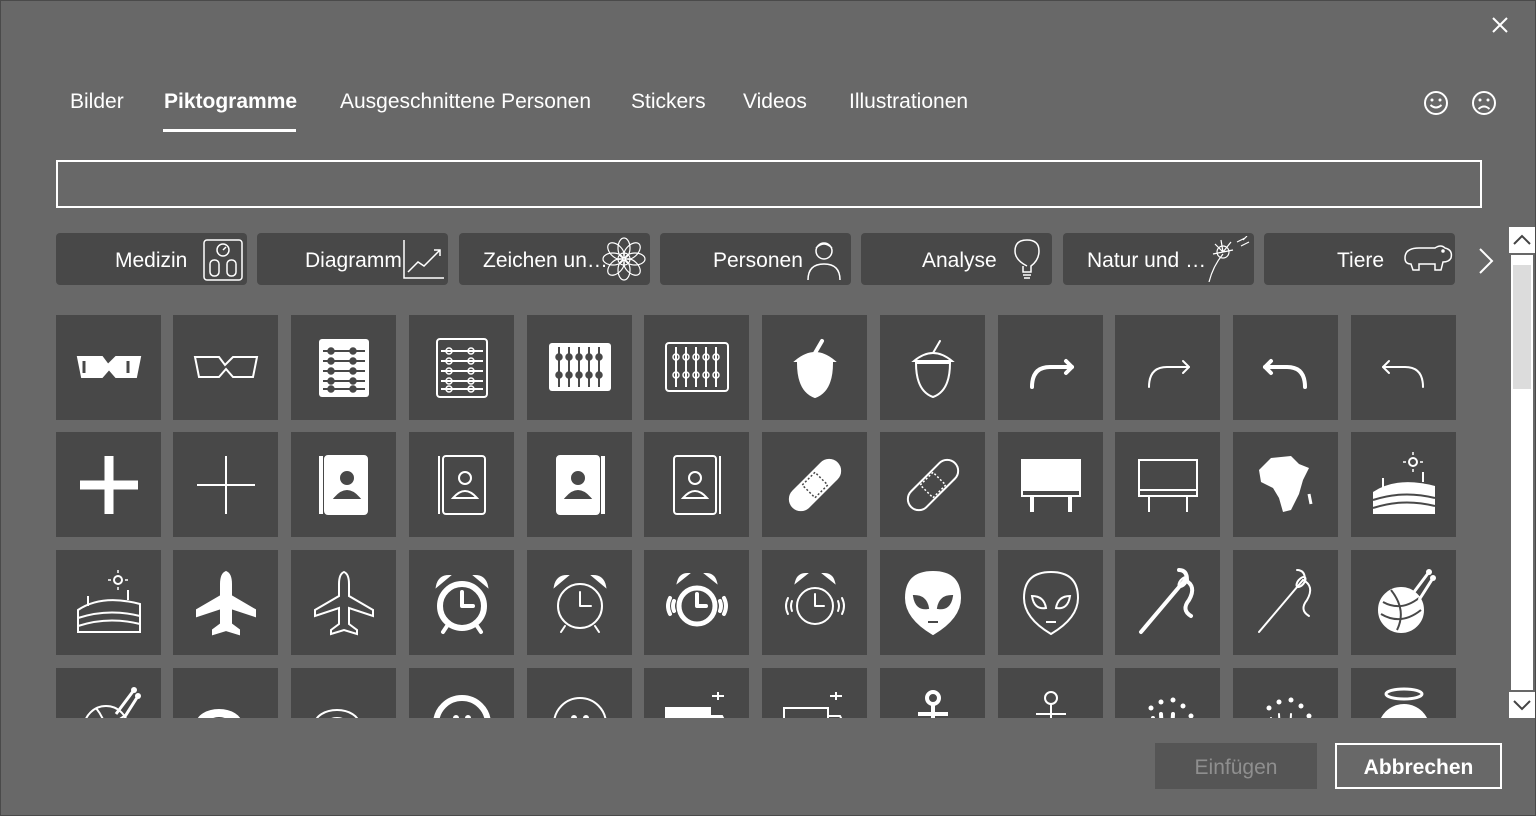  Describe the element at coordinates (1522, 472) in the screenshot. I see `grid-scrollbar` at that location.